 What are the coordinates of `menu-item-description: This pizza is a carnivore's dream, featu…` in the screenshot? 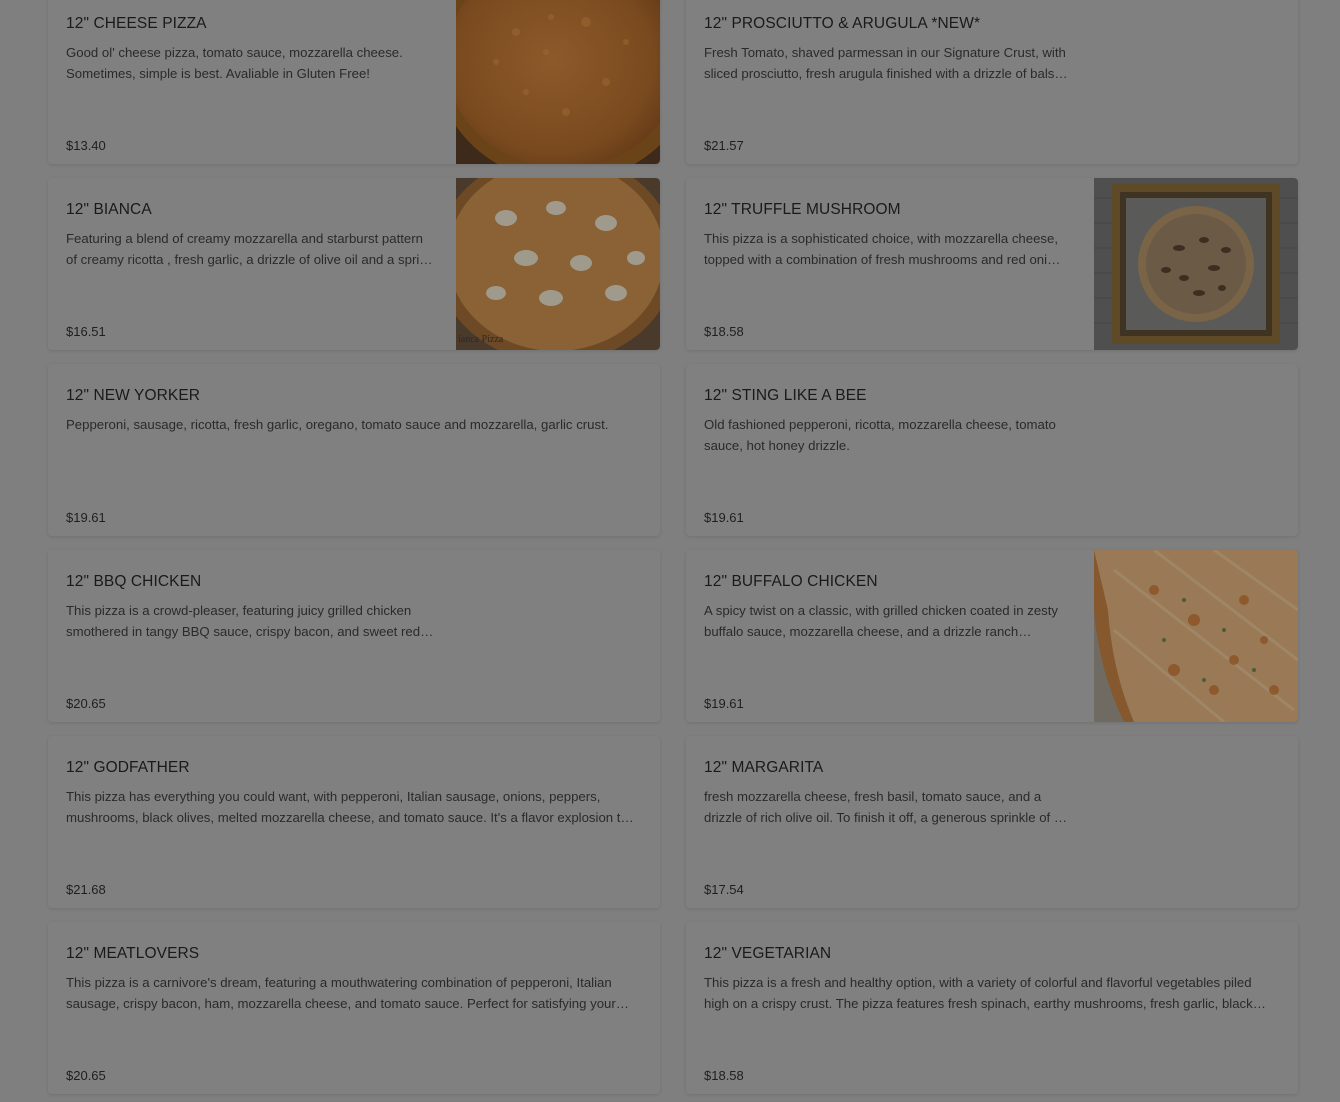 It's located at (341, 993).